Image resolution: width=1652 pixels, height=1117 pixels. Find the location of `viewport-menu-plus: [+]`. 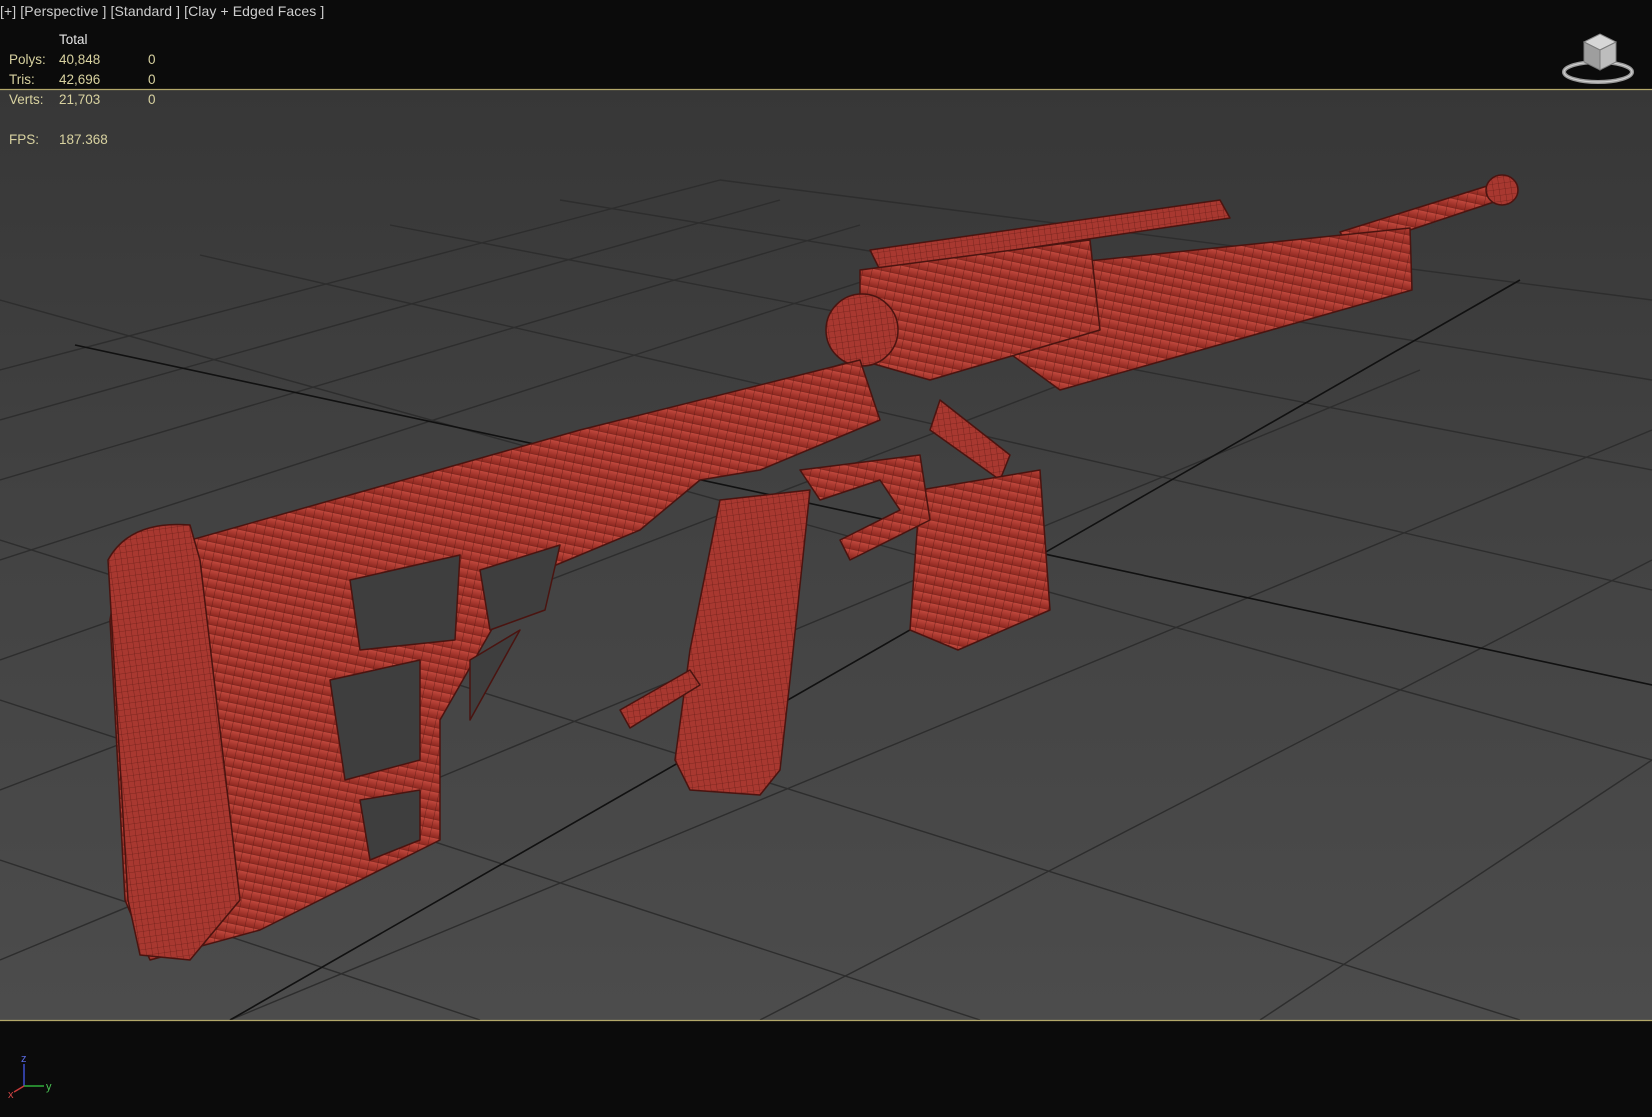

viewport-menu-plus: [+] is located at coordinates (8, 11).